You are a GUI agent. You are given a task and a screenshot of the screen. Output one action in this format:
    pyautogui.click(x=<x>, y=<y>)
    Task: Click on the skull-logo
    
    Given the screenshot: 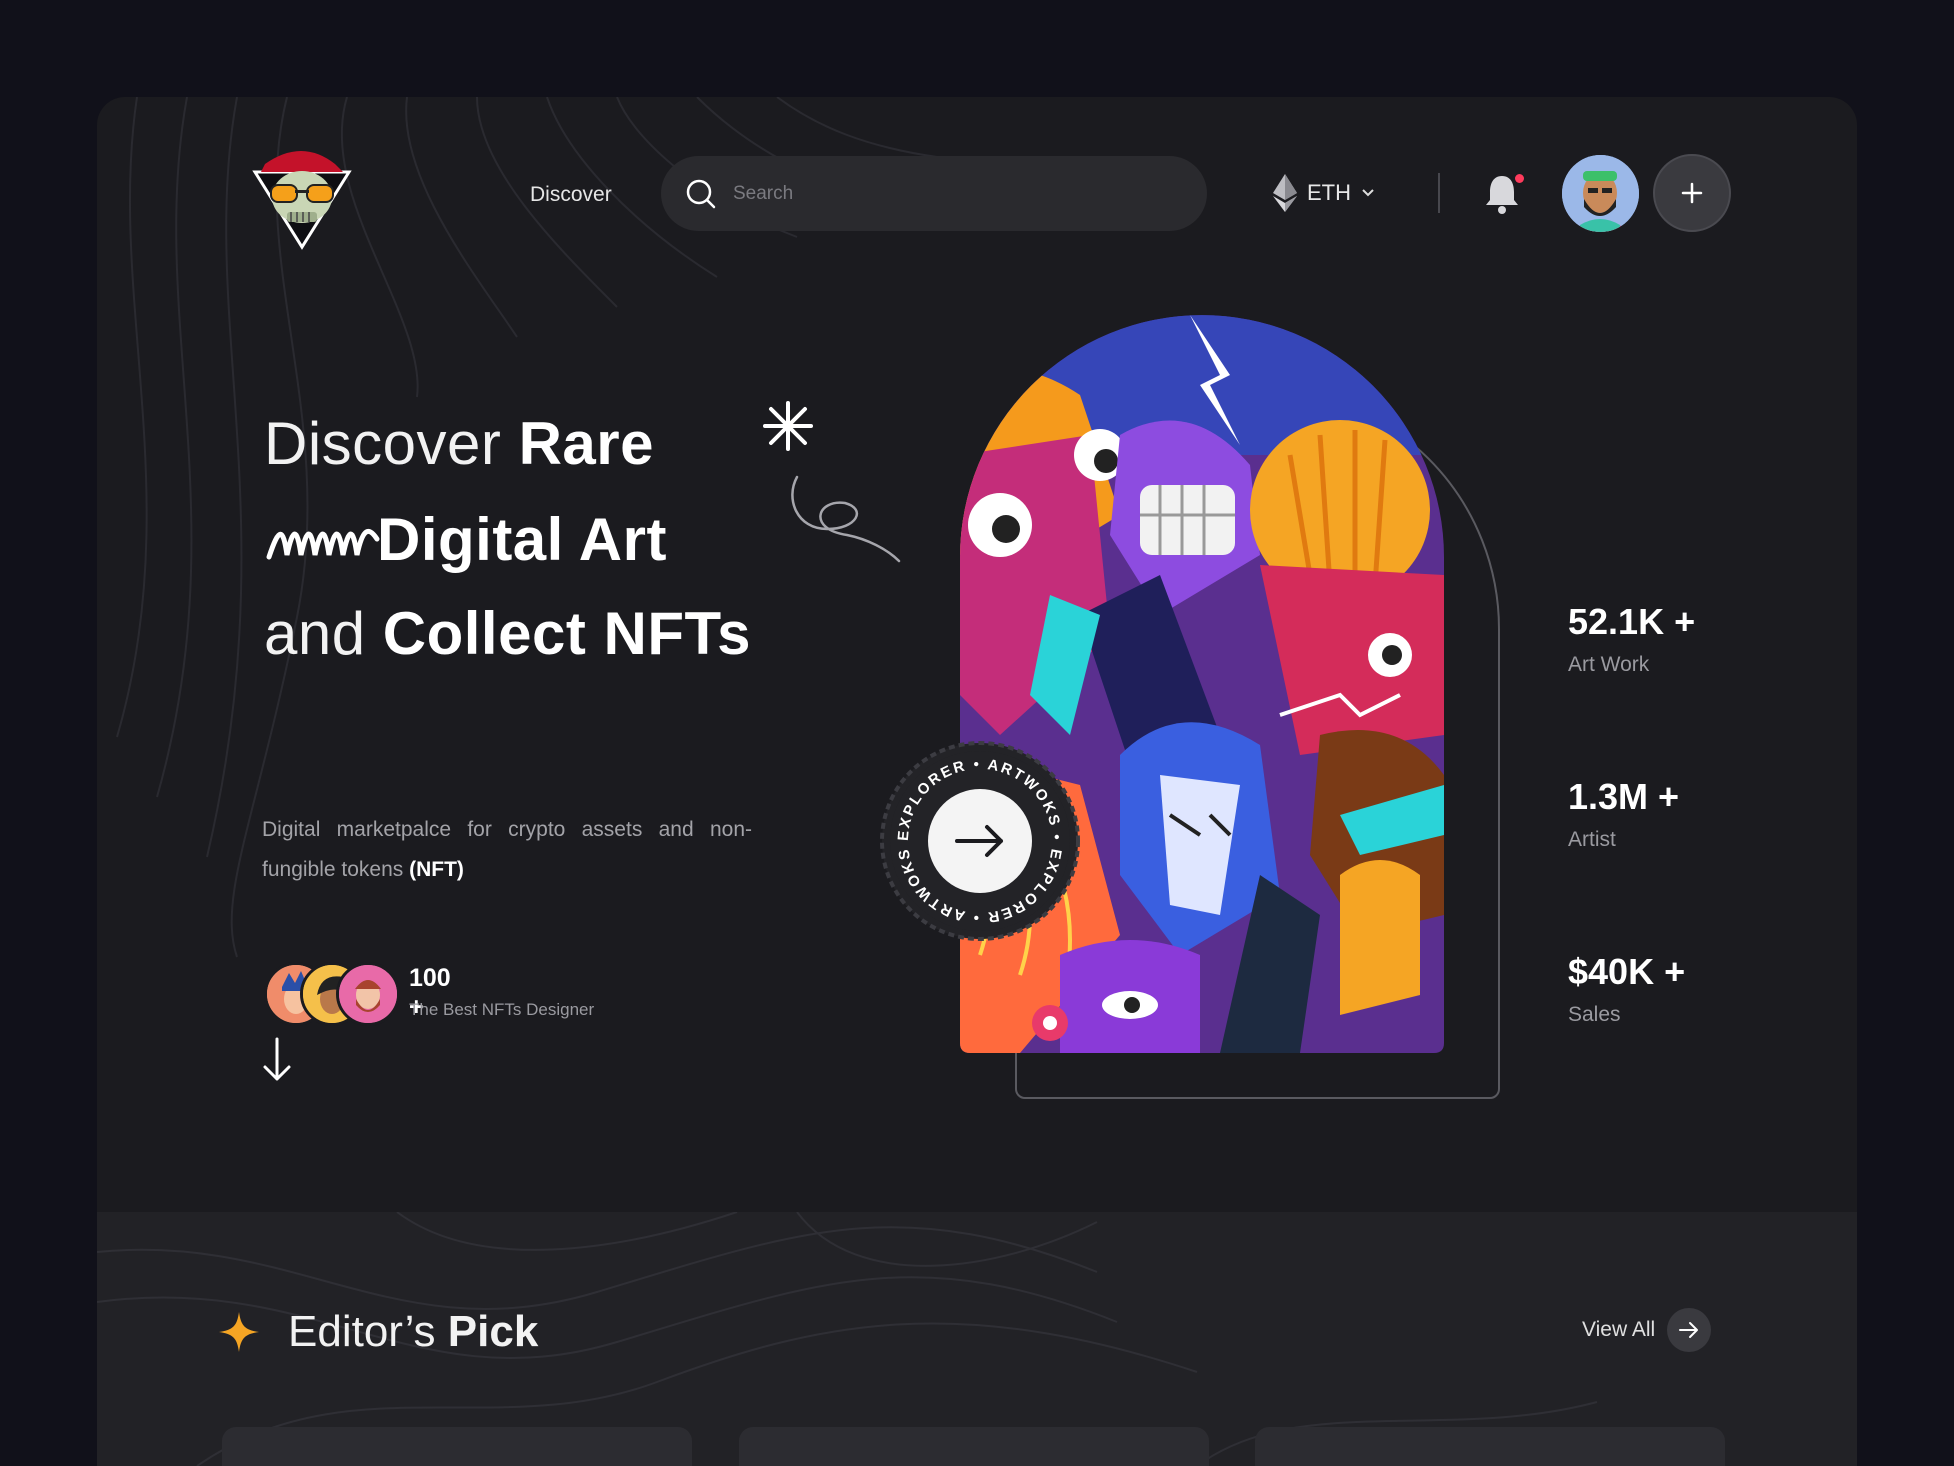 What is the action you would take?
    pyautogui.click(x=302, y=197)
    